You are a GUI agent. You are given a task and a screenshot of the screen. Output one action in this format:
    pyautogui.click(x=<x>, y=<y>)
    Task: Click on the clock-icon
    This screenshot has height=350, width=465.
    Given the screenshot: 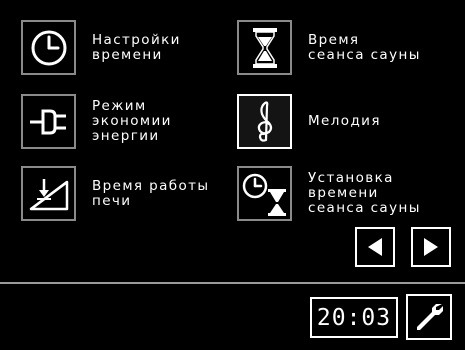 What is the action you would take?
    pyautogui.click(x=48, y=47)
    